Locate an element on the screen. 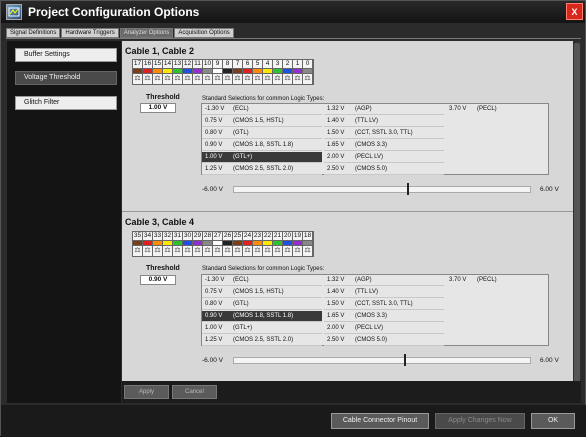 This screenshot has height=437, width=586. channel-number: 8 is located at coordinates (227, 64).